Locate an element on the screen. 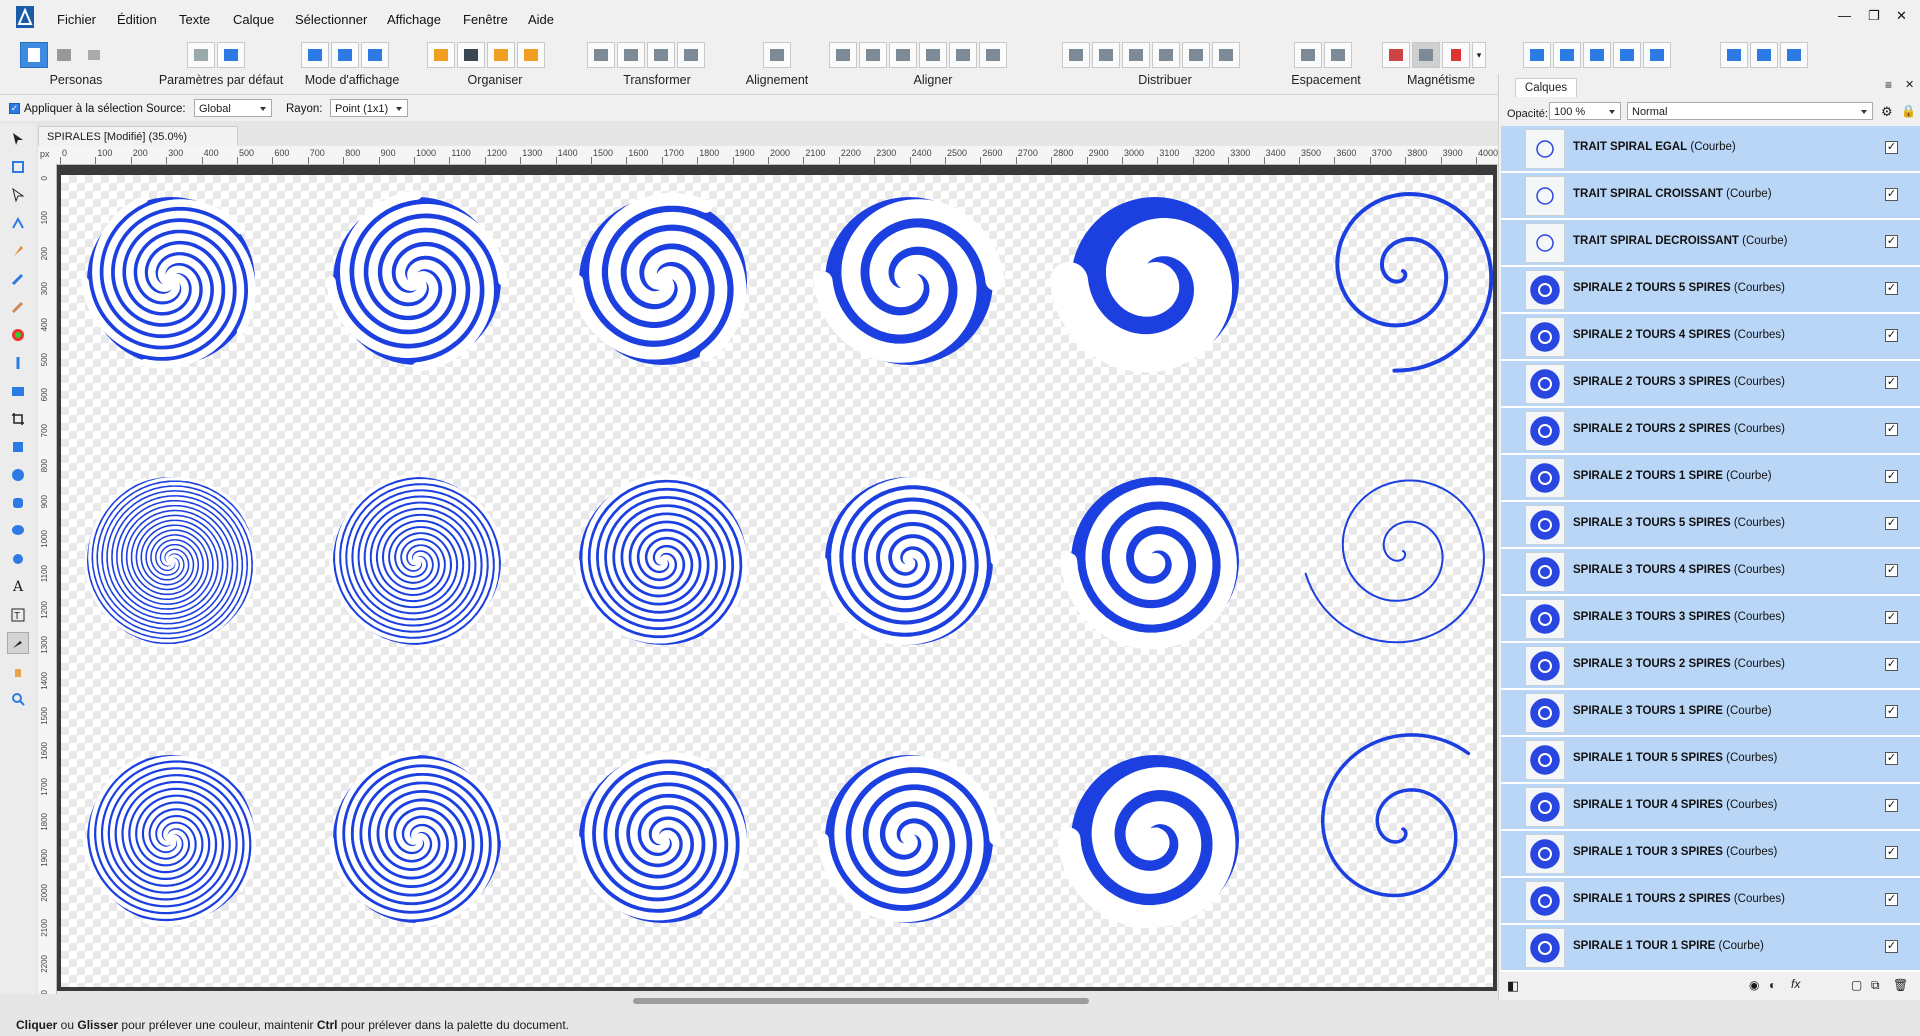  bool-add-button is located at coordinates (1537, 55).